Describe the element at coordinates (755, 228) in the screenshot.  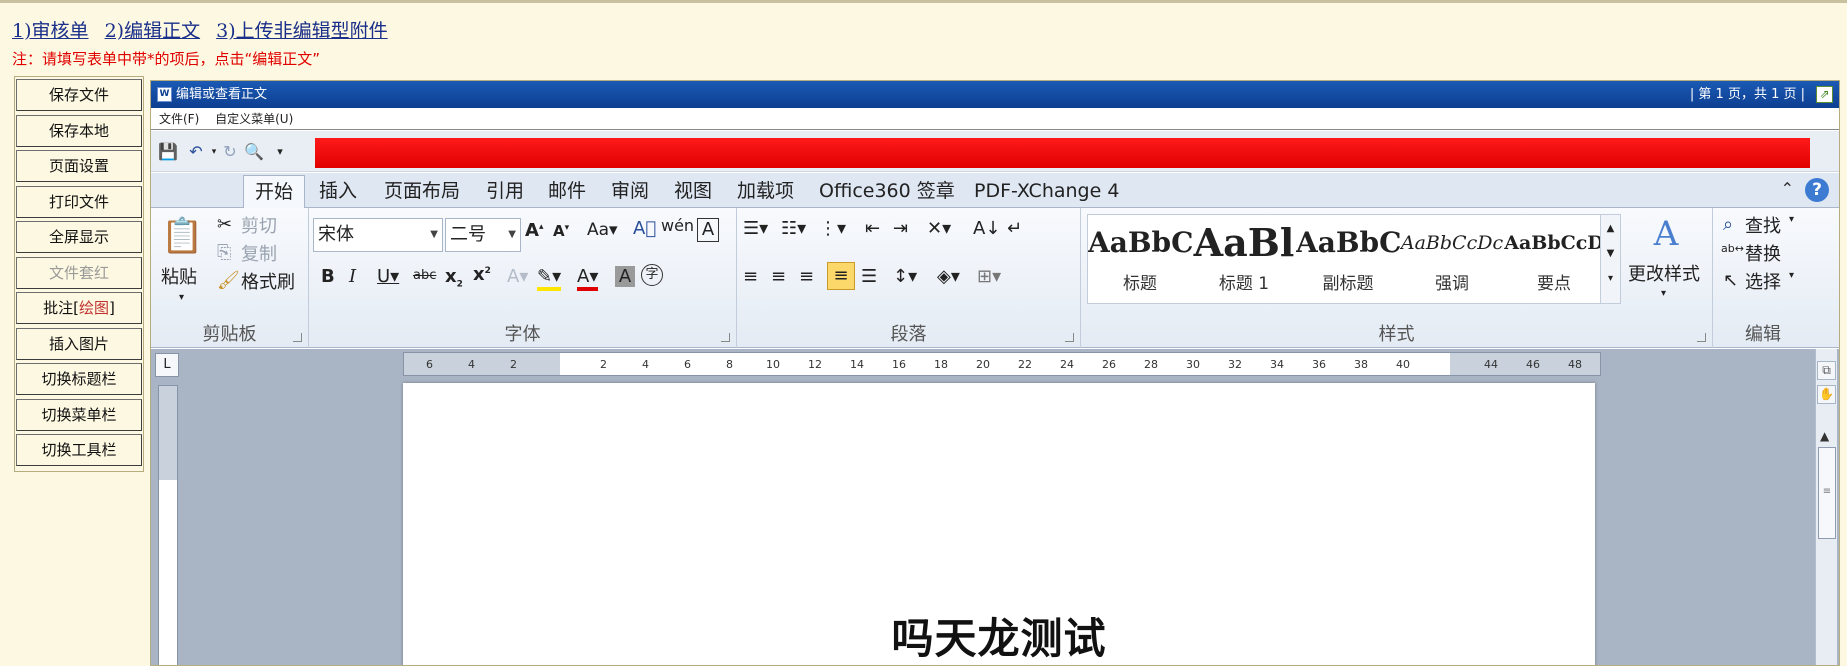
I see `bullets-icon: ☰▾` at that location.